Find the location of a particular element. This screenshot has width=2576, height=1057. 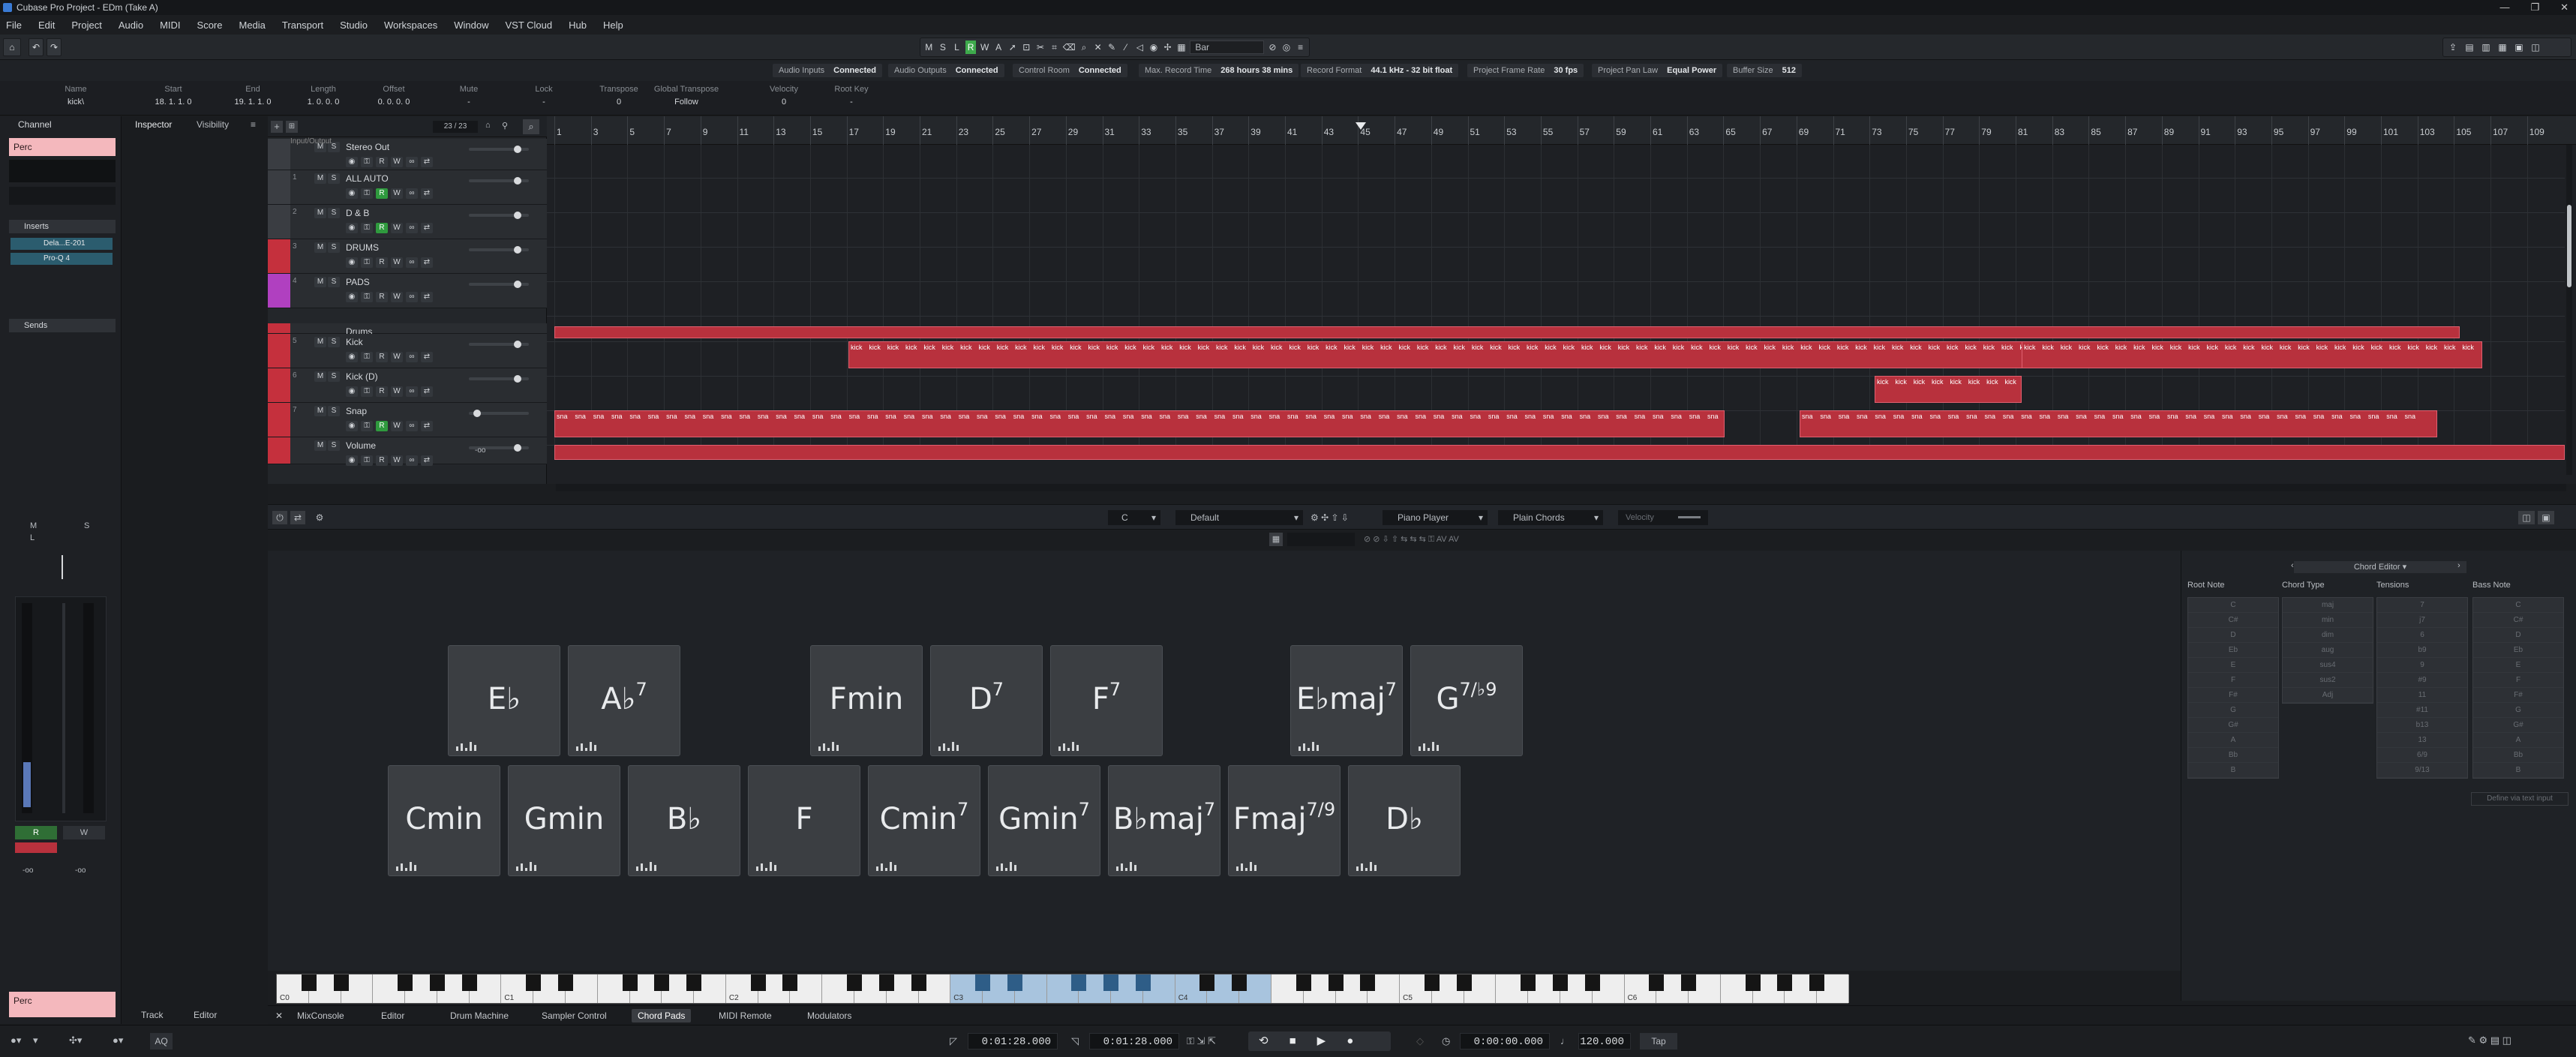

track-color is located at coordinates (279, 154).